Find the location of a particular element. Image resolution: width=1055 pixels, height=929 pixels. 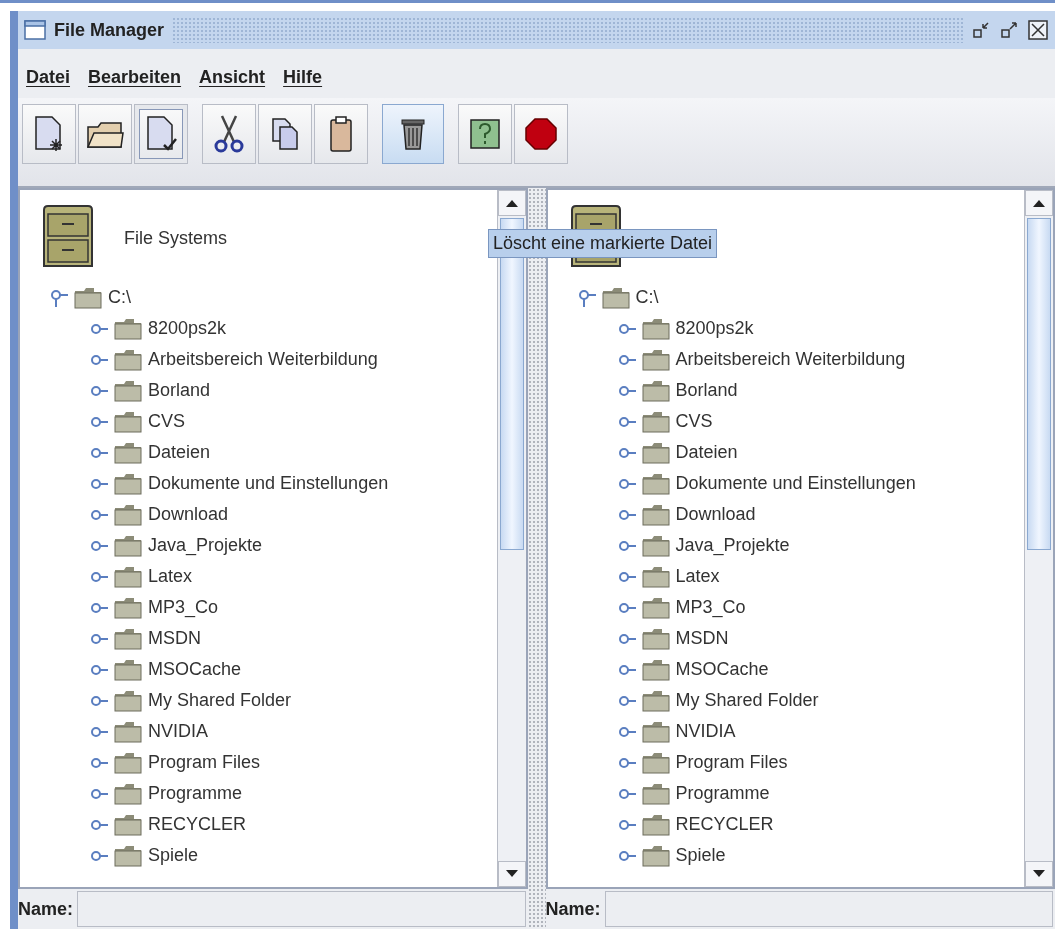

menu-item: Bearbeiten is located at coordinates (135, 77).